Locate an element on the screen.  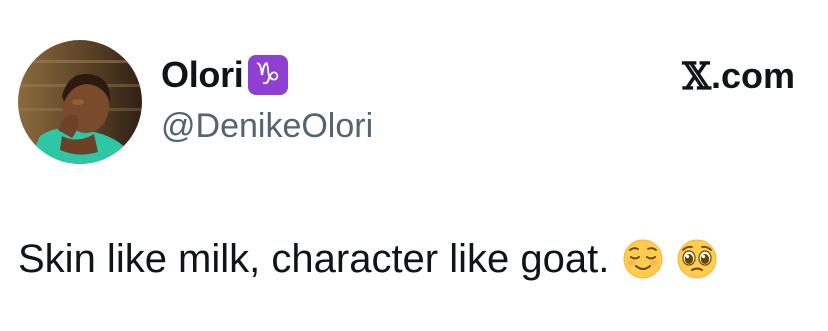
display-name: Olori is located at coordinates (202, 75).